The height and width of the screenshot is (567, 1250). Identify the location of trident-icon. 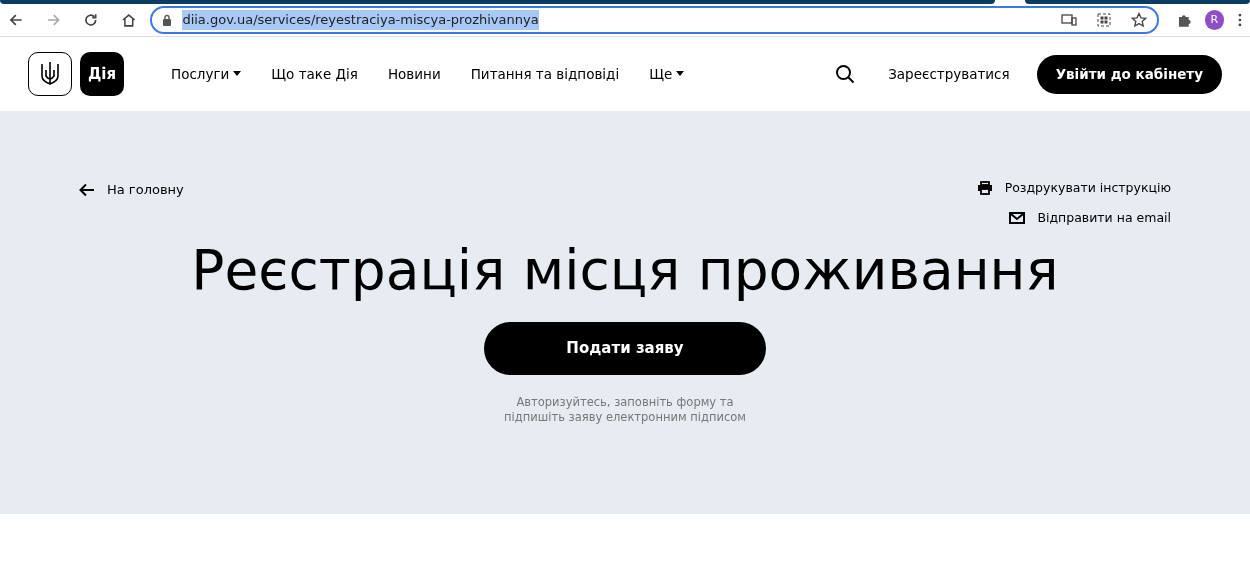
(50, 74).